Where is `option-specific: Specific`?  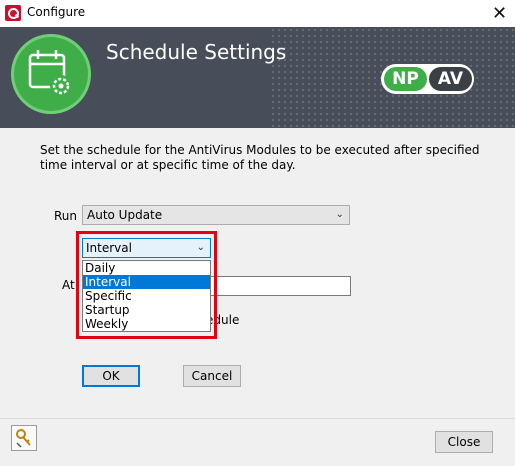 option-specific: Specific is located at coordinates (146, 296).